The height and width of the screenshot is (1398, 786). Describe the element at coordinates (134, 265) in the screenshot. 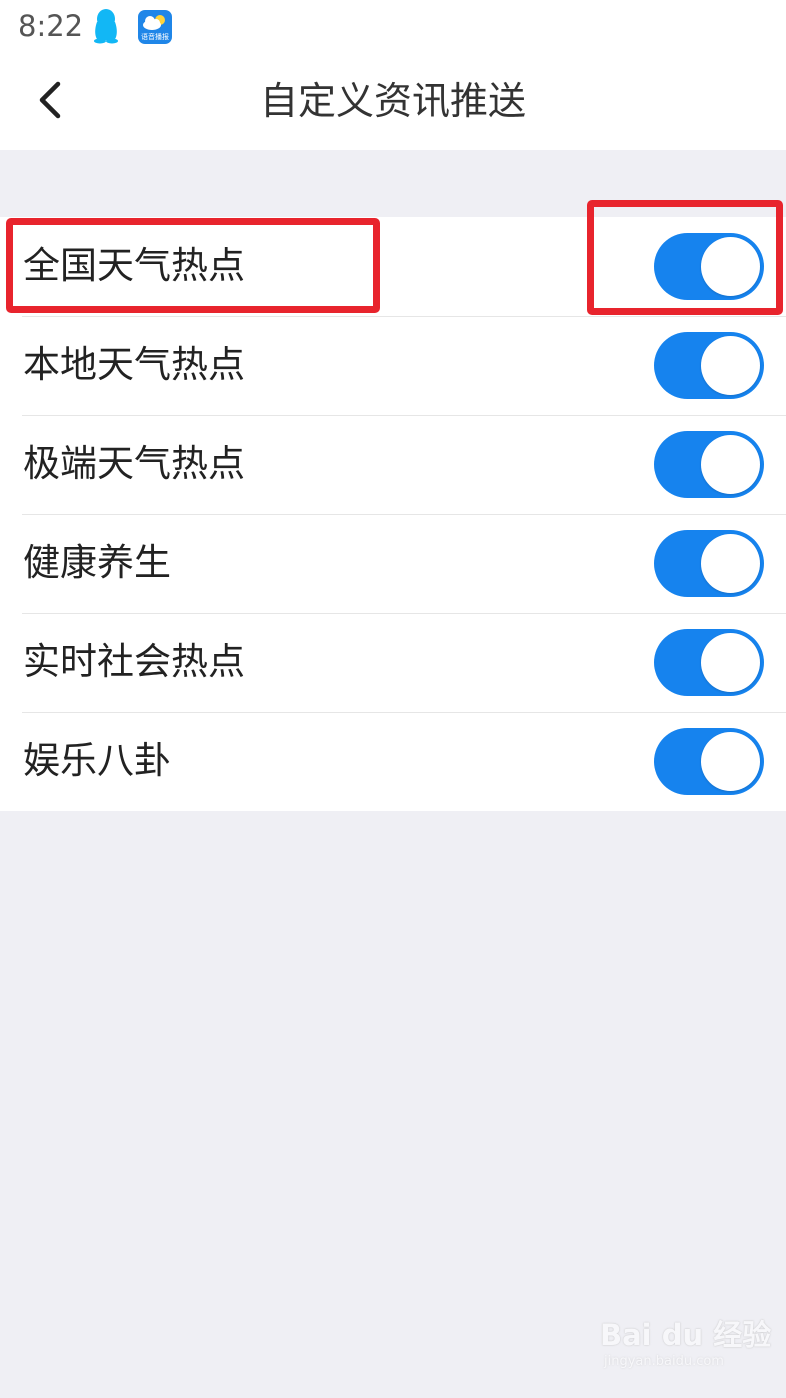

I see `settings-row-label: 全国天气热点` at that location.